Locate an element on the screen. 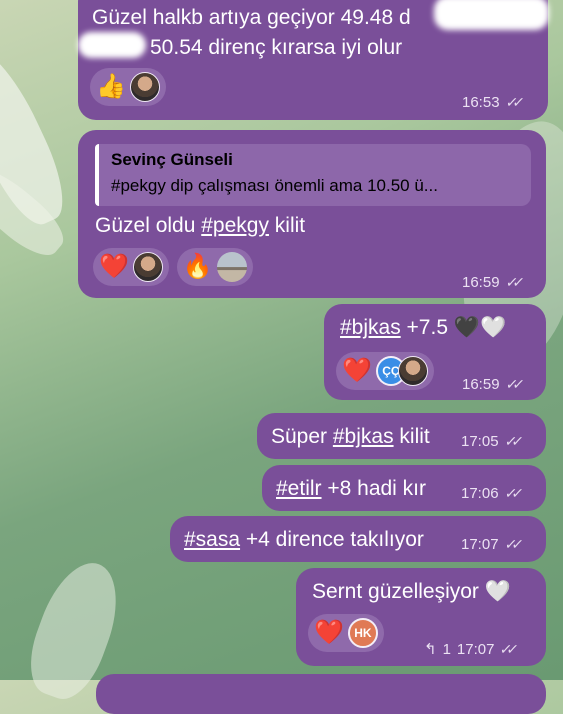  message-text: #bjkas +7.5 🖤🤍 is located at coordinates (423, 328).